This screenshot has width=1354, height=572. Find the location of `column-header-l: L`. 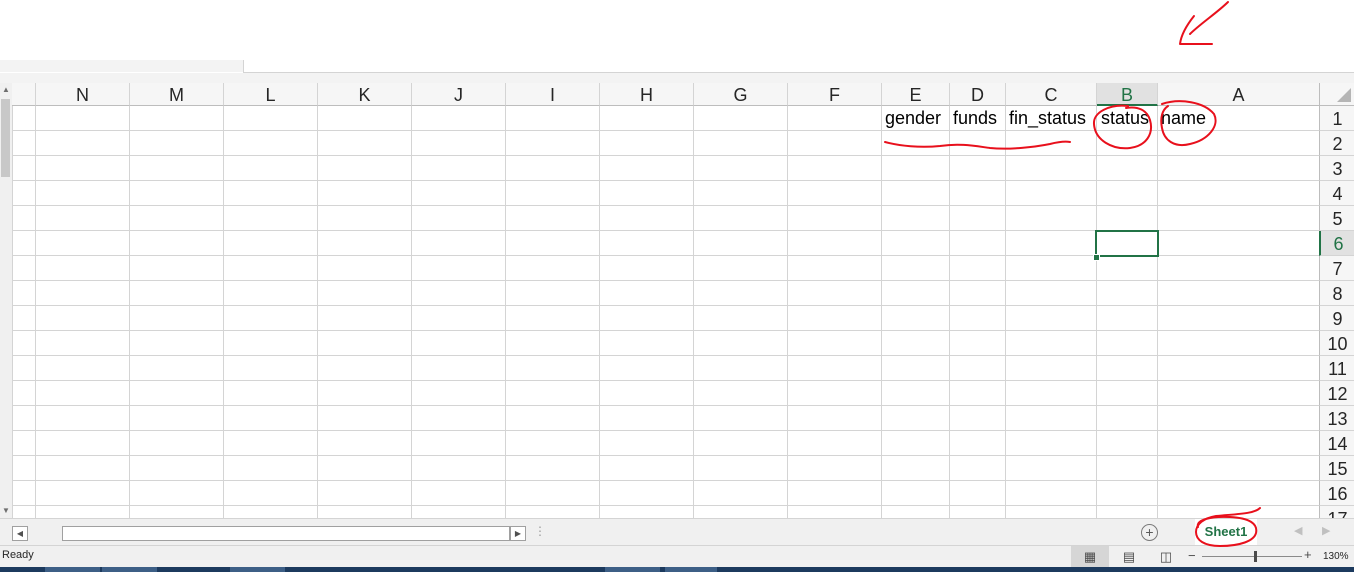

column-header-l: L is located at coordinates (271, 94).